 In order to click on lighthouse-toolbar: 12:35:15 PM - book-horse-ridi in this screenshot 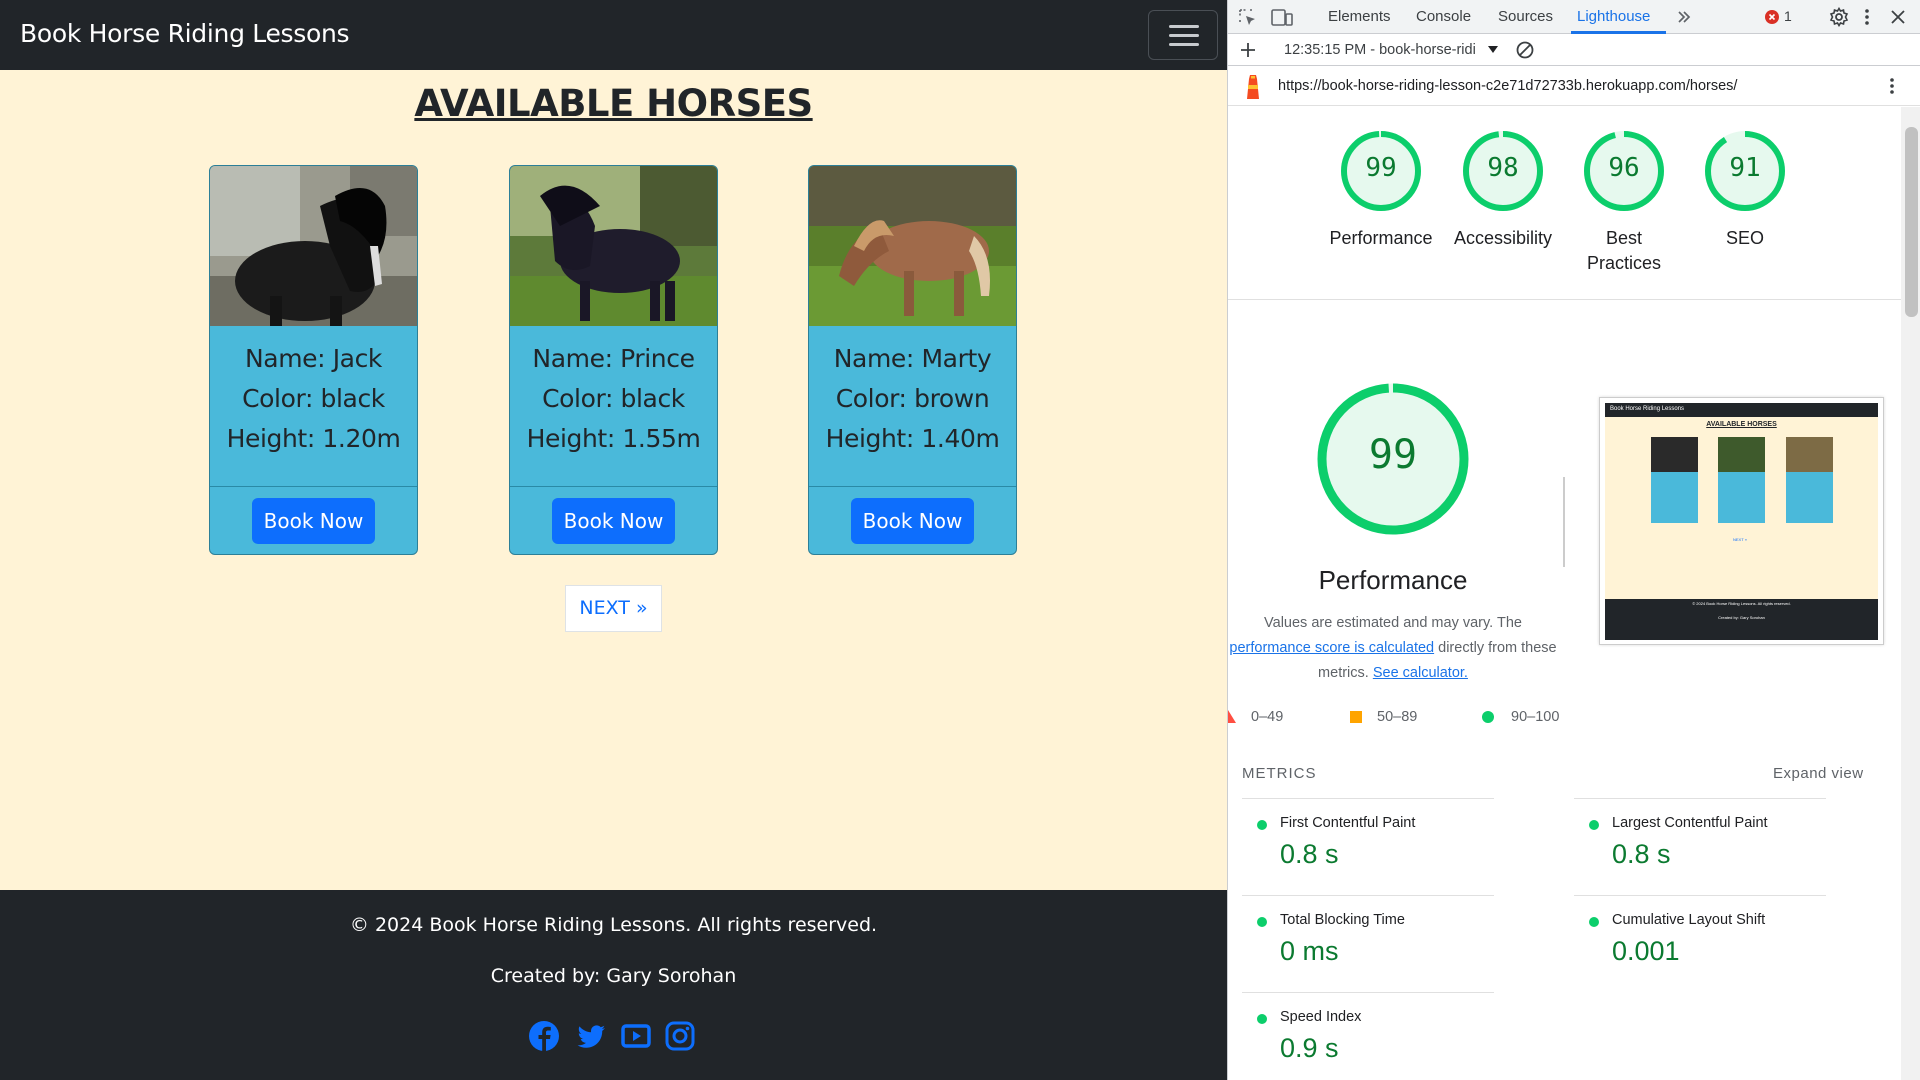, I will do `click(1574, 50)`.